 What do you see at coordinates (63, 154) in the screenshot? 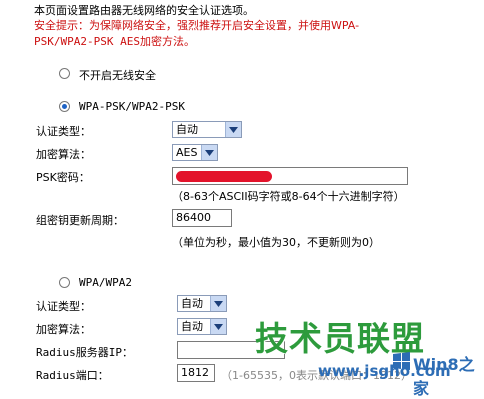
I see `psk-encryption-label: 加密算法：` at bounding box center [63, 154].